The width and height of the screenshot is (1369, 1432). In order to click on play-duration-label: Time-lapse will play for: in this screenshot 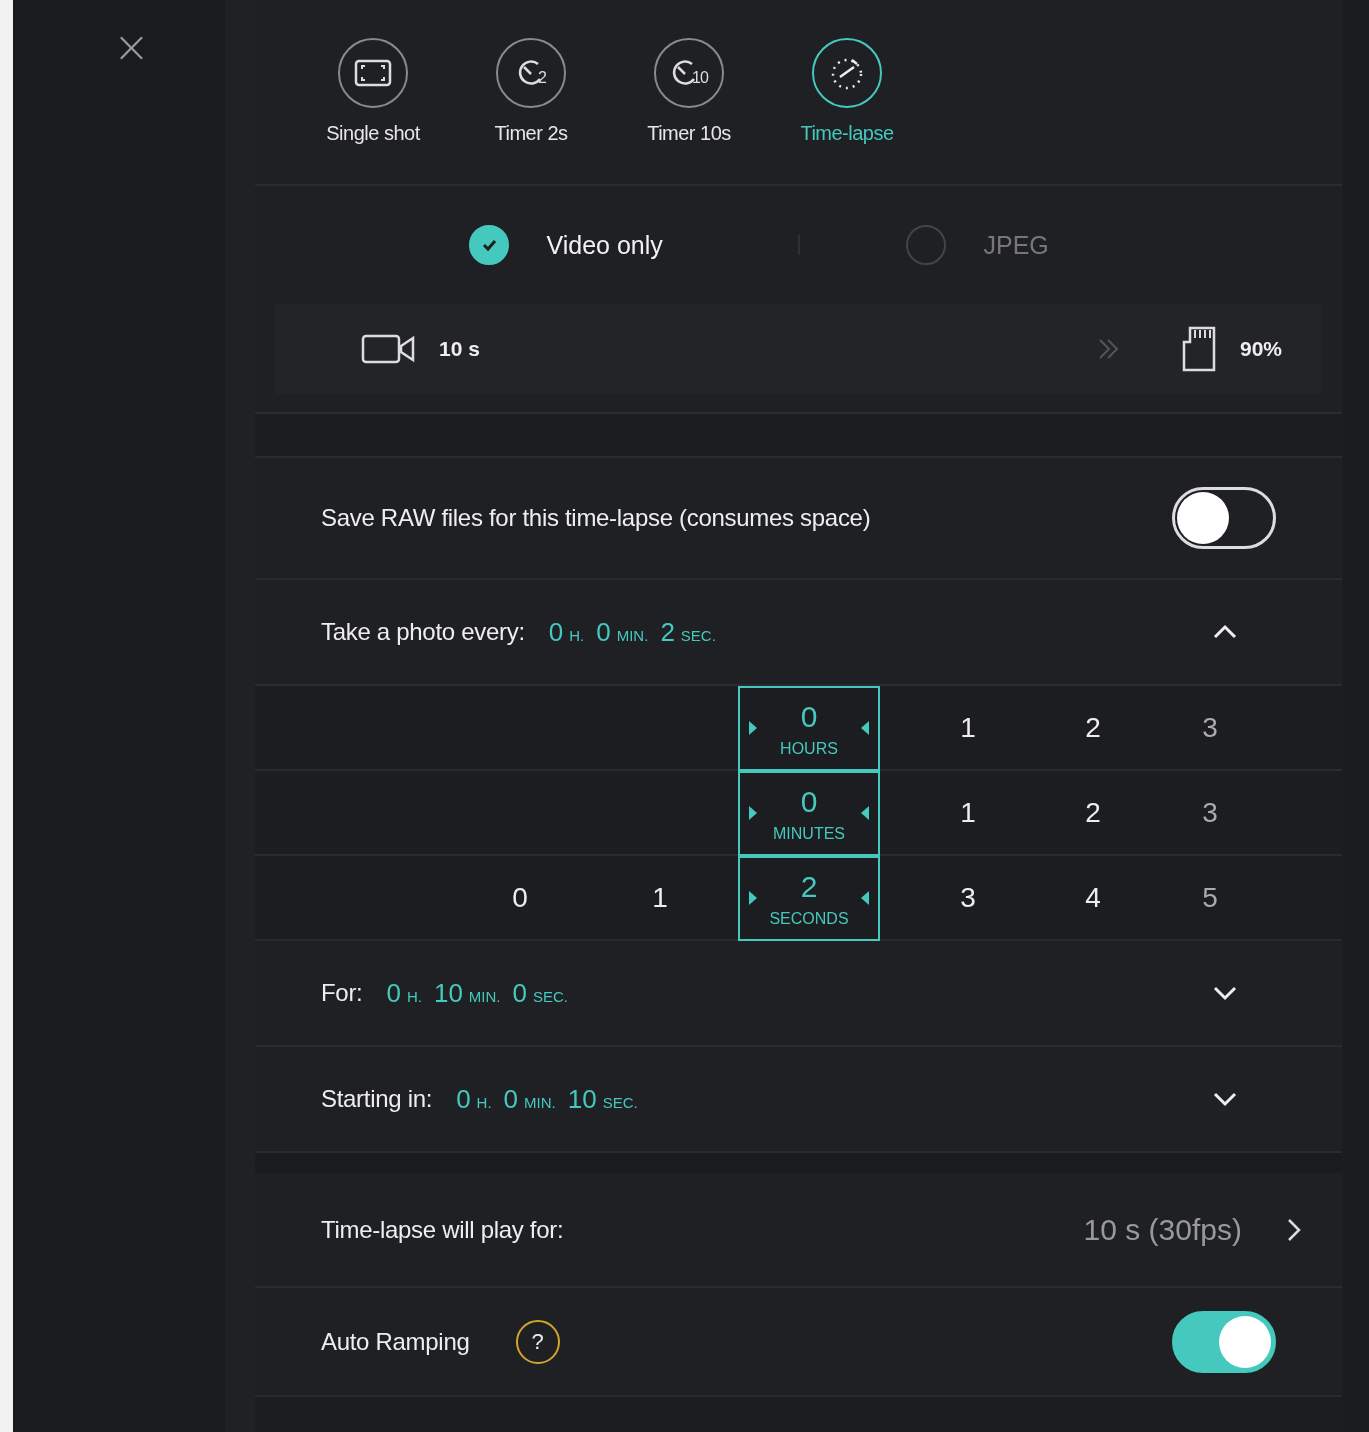, I will do `click(442, 1229)`.